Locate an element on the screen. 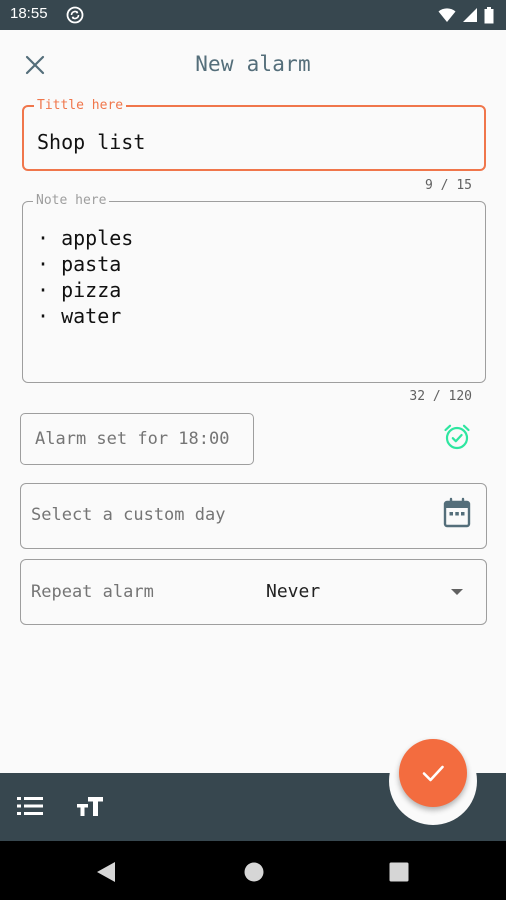  title-field-label: Tittle here is located at coordinates (80, 106).